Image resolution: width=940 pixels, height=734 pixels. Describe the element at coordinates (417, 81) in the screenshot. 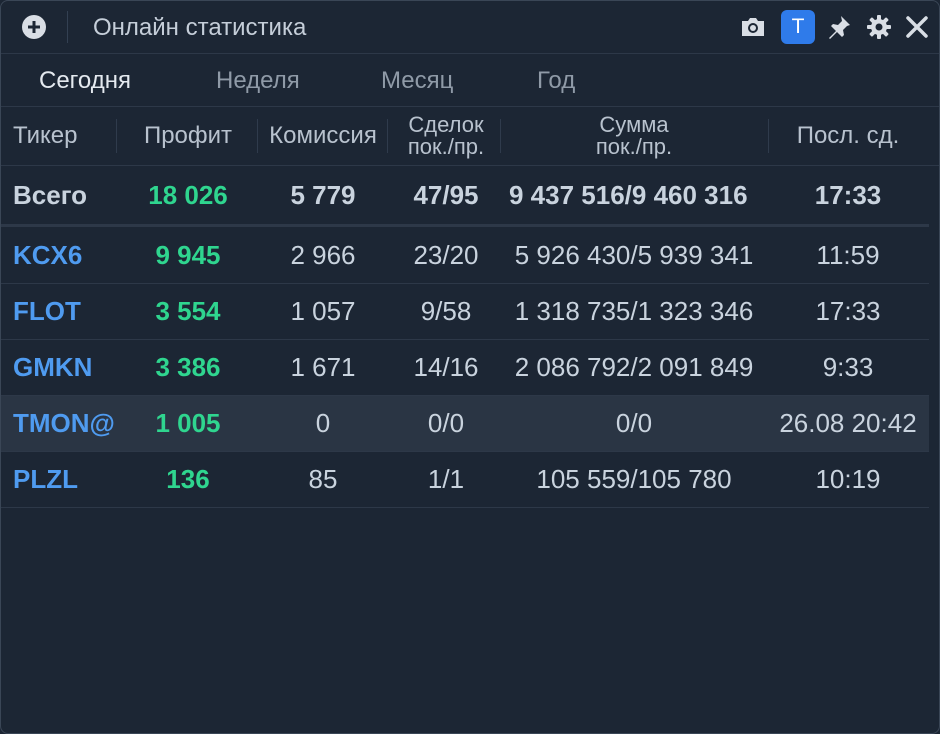

I see `tab-month: Месяц` at that location.